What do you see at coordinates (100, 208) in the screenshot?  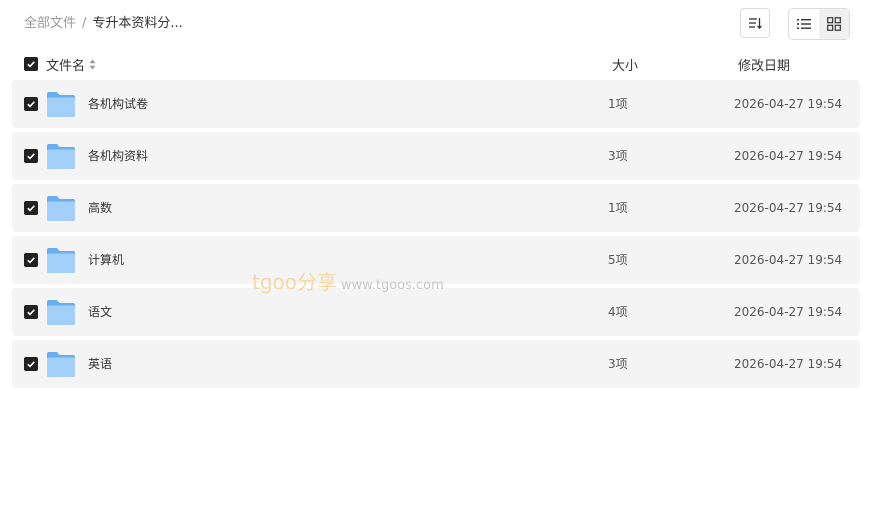 I see `row-name: 高数` at bounding box center [100, 208].